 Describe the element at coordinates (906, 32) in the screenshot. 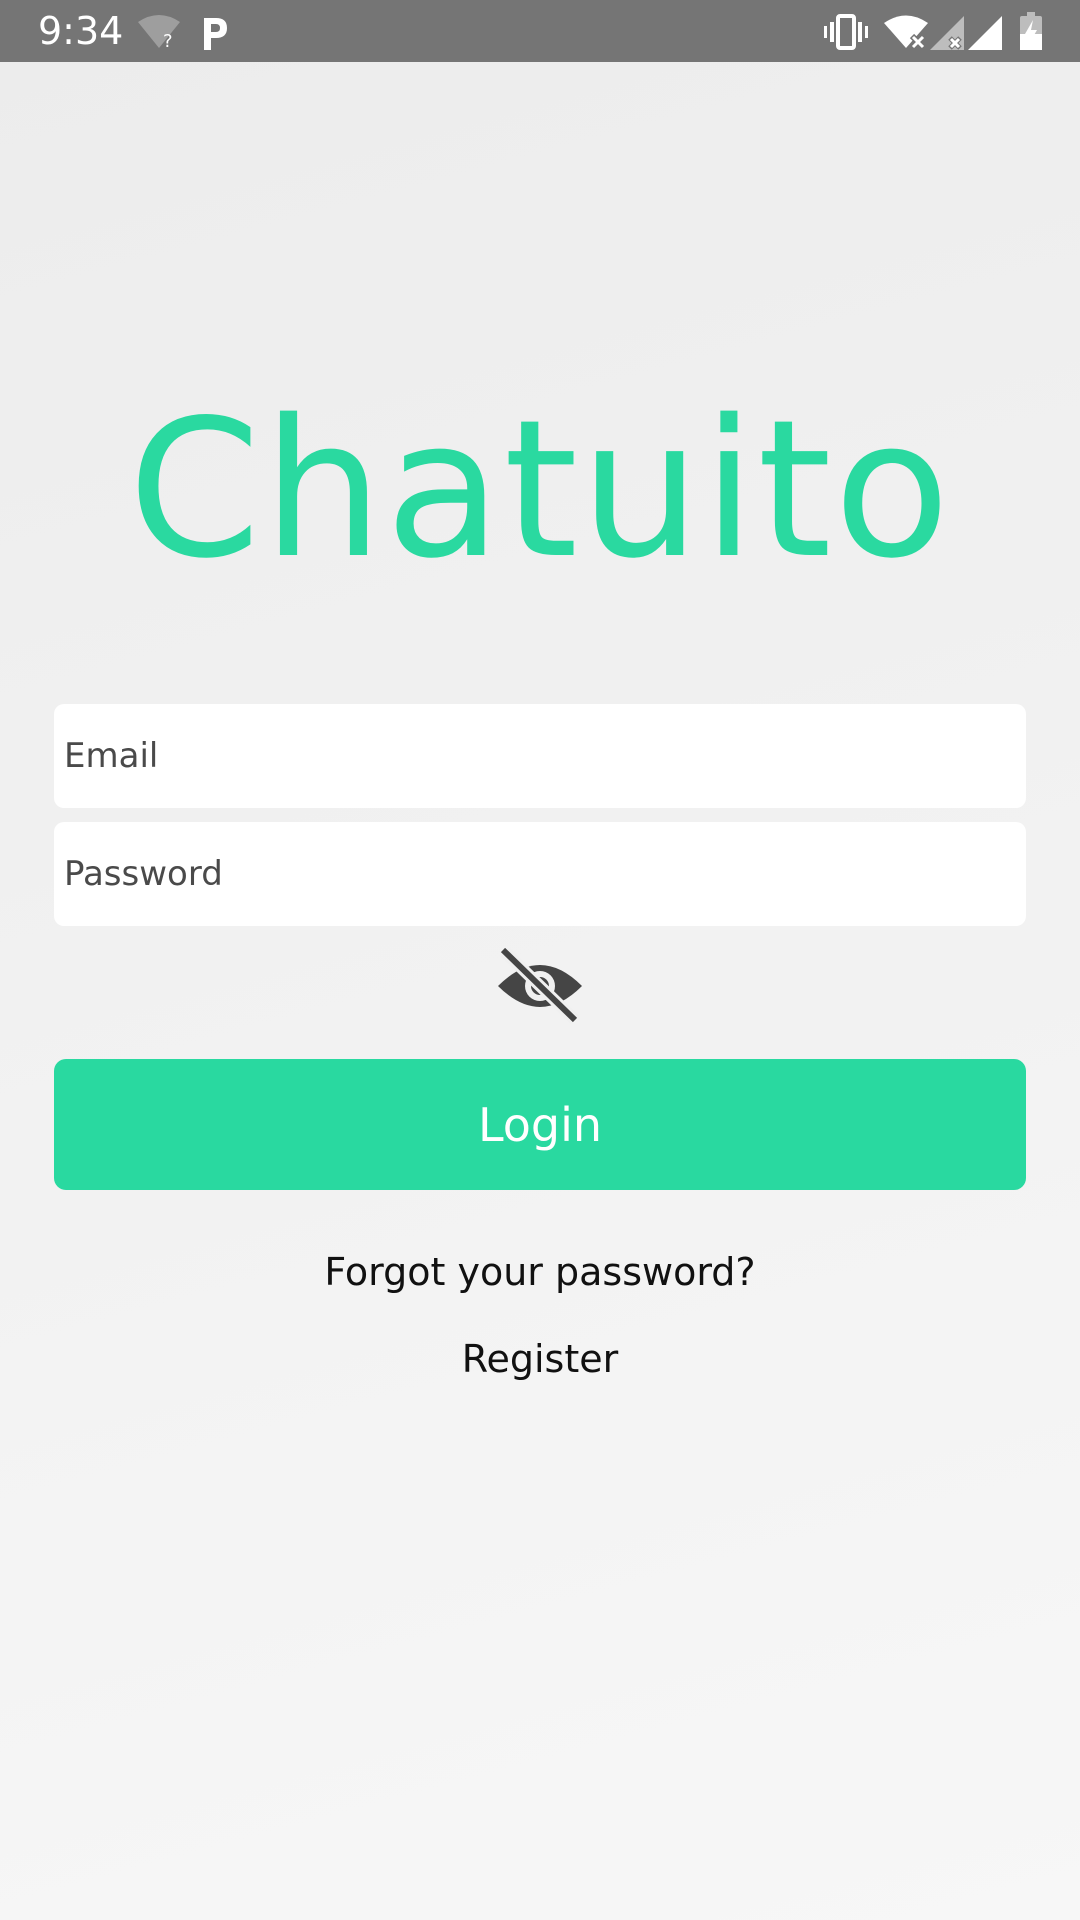

I see `wifi-off-icon` at that location.